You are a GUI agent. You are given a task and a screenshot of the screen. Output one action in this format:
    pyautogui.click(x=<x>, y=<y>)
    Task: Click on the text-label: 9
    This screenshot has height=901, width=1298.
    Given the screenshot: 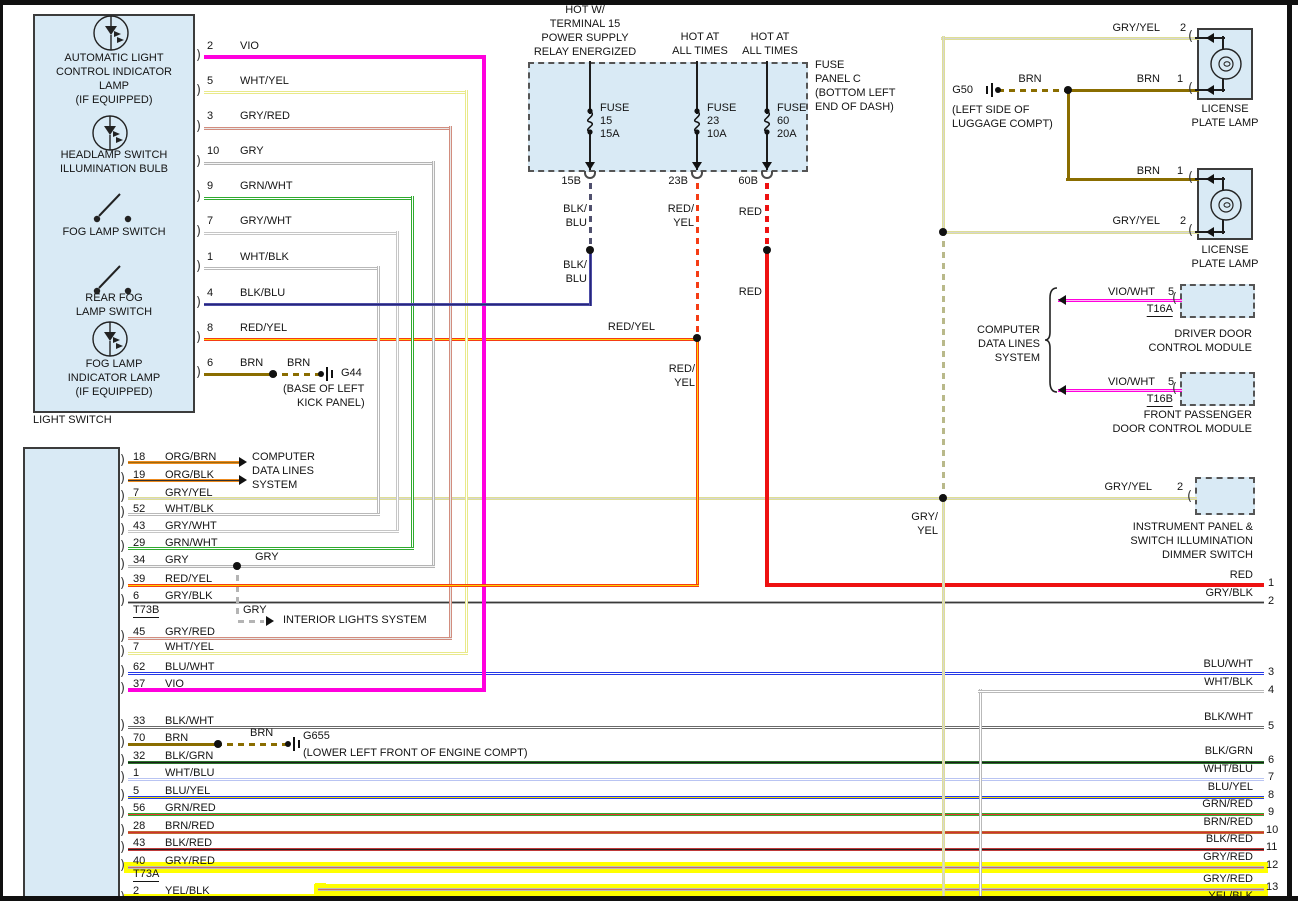 What is the action you would take?
    pyautogui.click(x=1271, y=812)
    